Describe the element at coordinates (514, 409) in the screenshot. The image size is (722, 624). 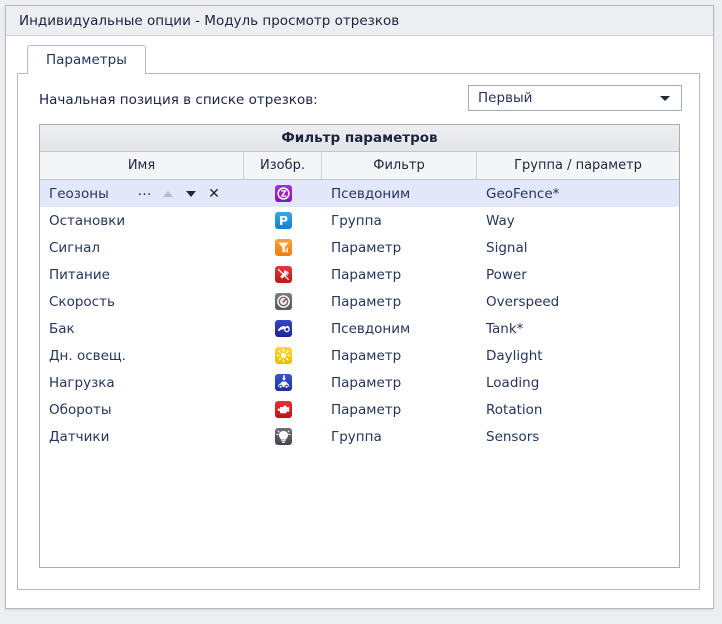
I see `cell-group: Rotation` at that location.